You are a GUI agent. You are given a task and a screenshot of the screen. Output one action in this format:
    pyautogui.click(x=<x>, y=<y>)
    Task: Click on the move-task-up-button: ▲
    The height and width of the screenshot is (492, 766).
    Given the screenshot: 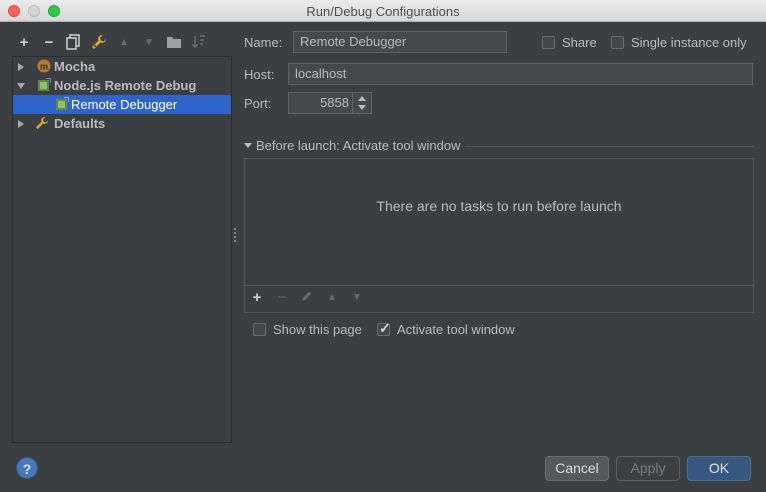 What is the action you would take?
    pyautogui.click(x=332, y=298)
    